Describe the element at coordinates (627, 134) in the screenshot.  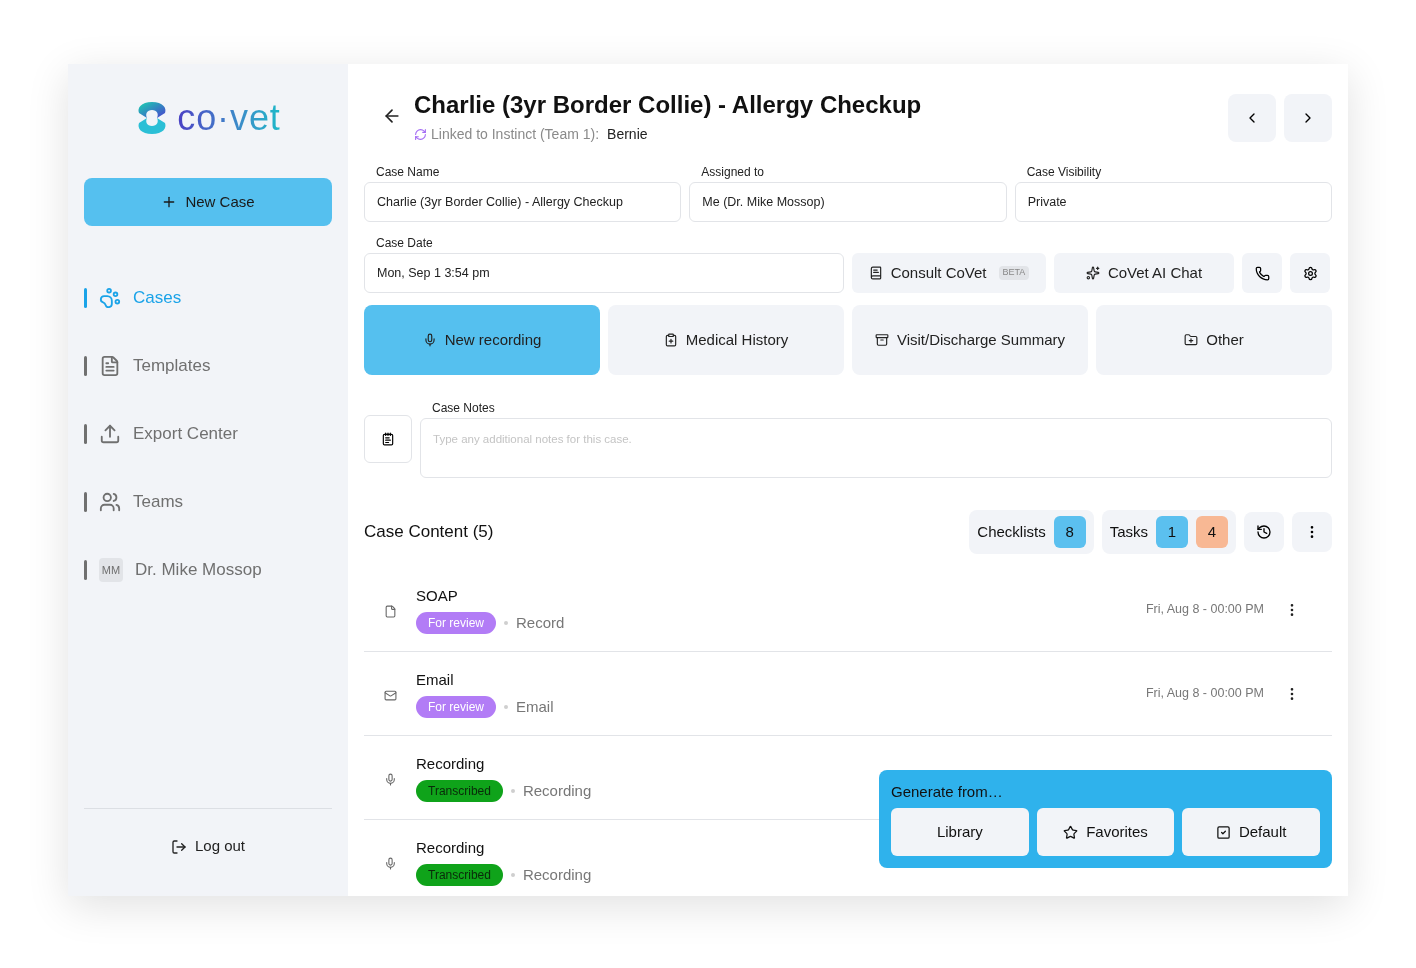
I see `linked-value: Bernie` at that location.